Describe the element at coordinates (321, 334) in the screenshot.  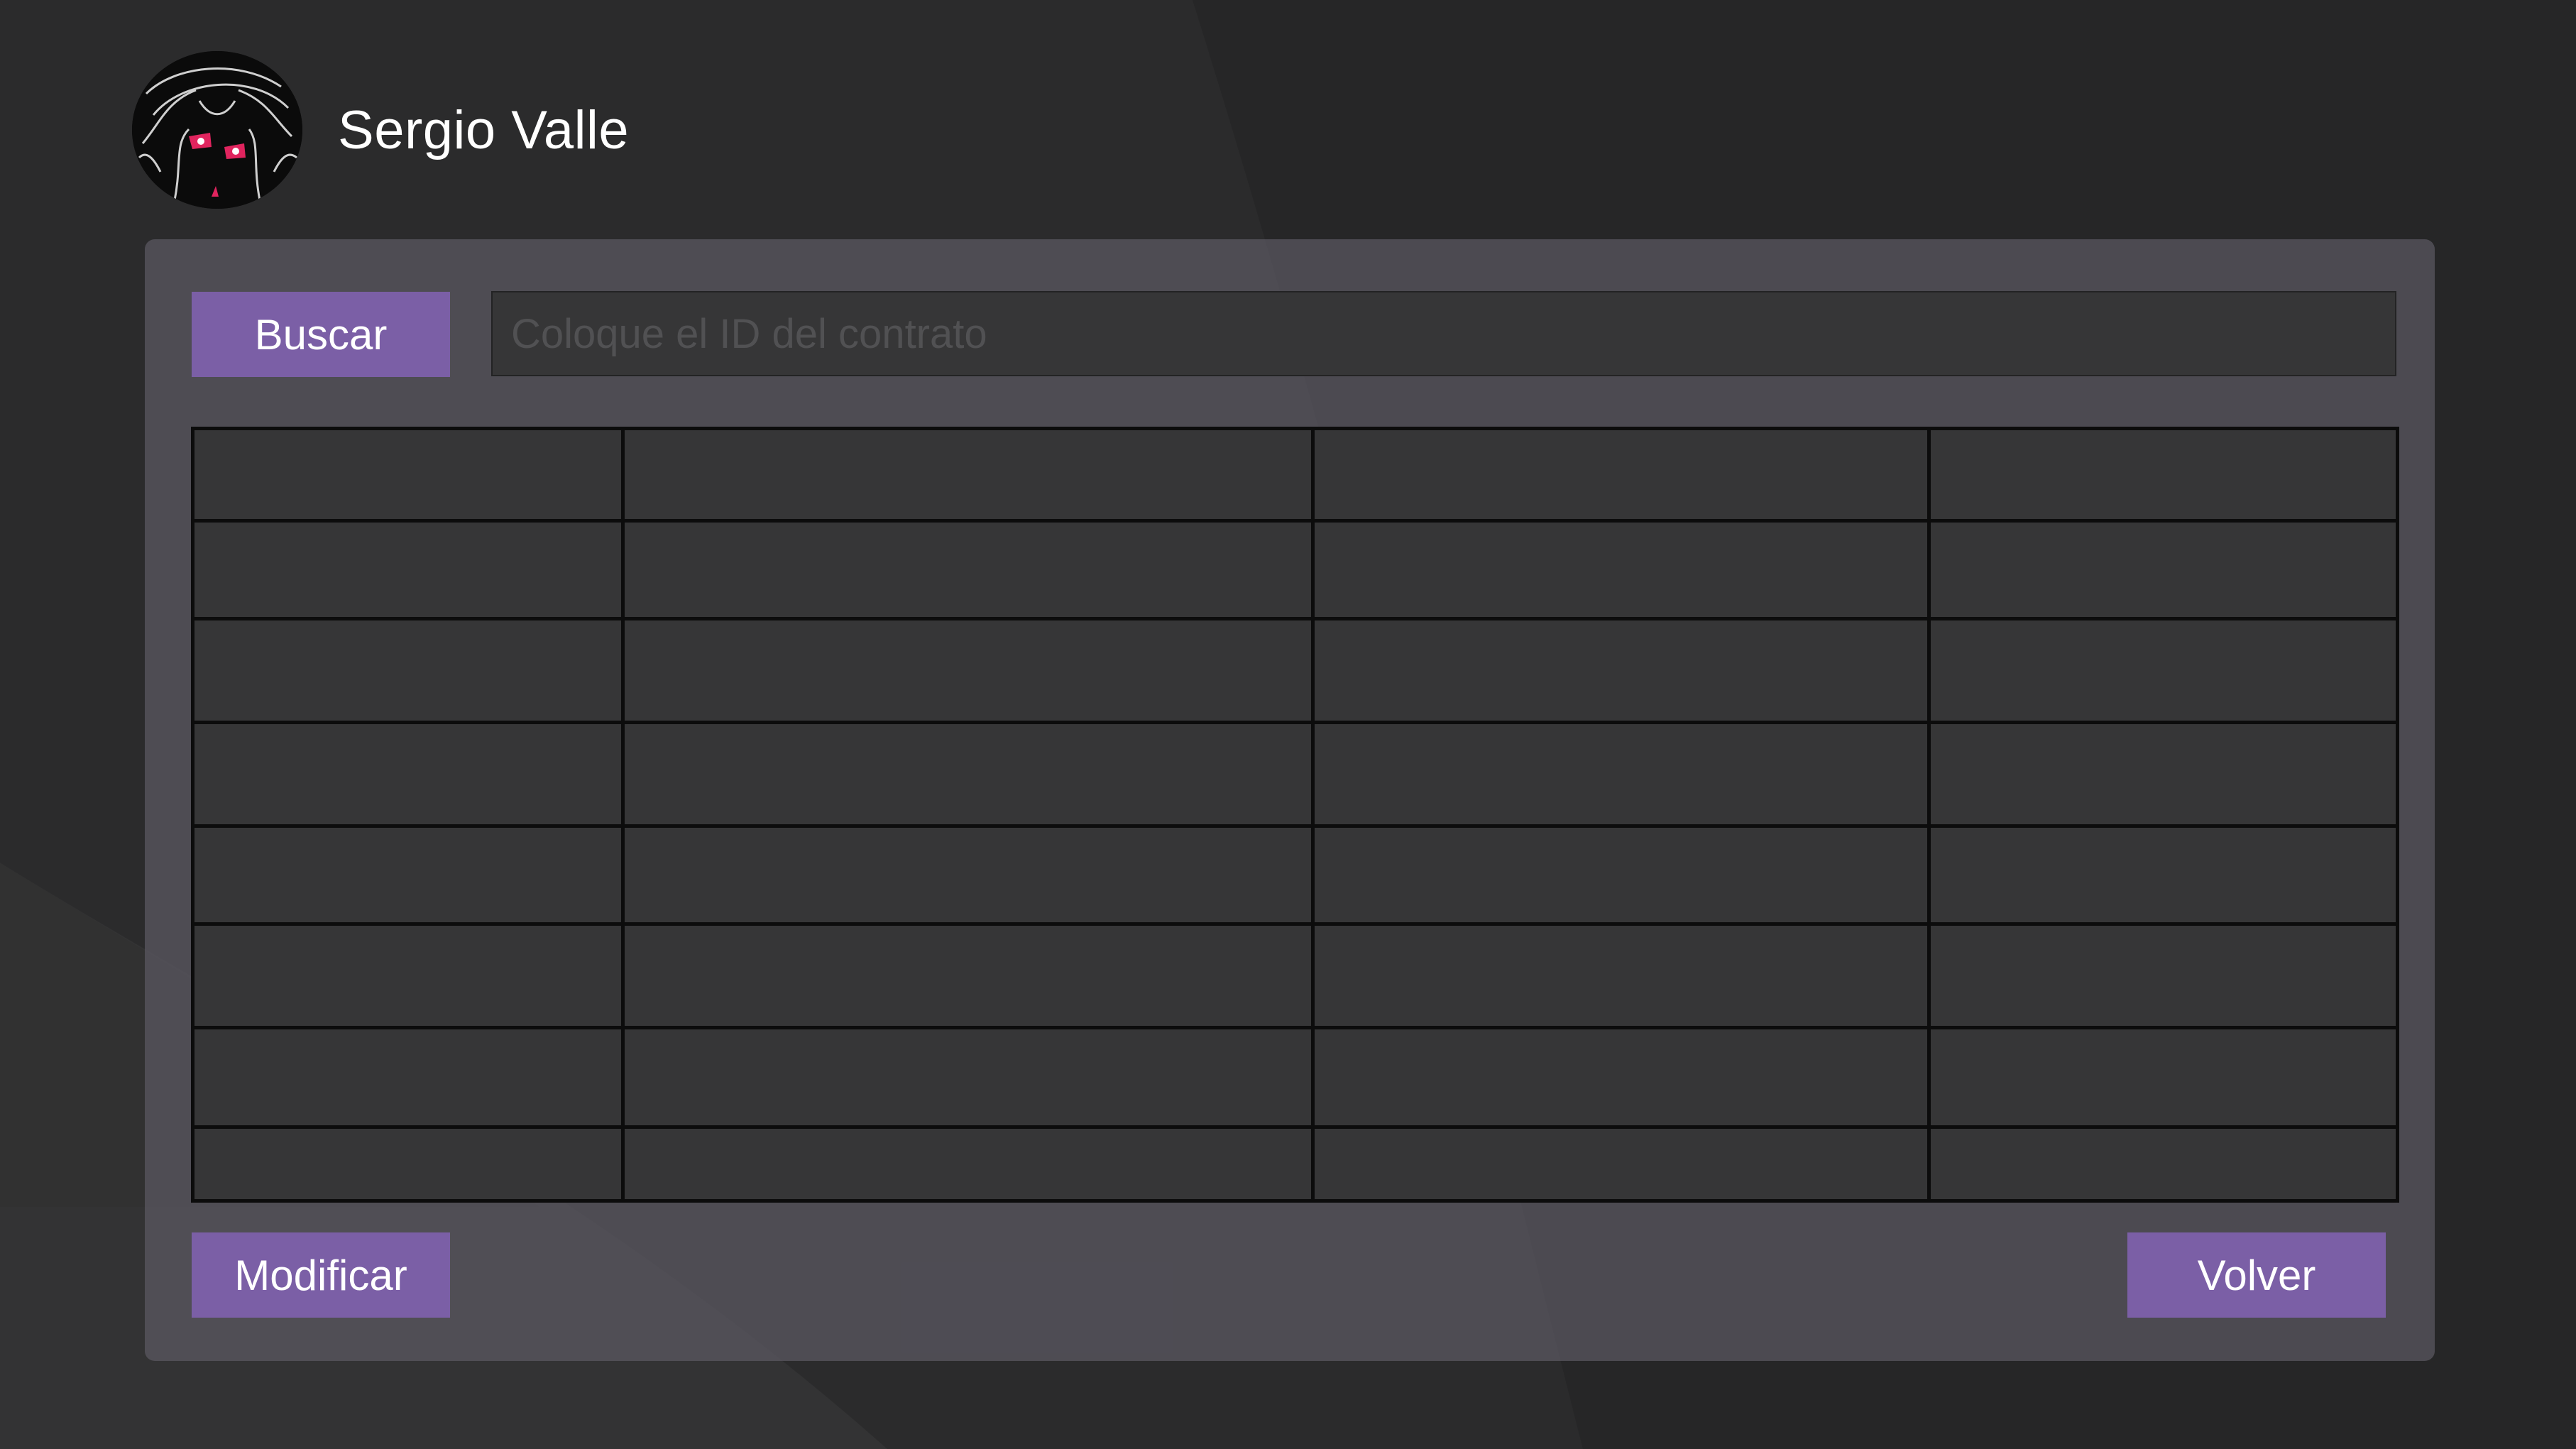
I see `search-button: Buscar` at that location.